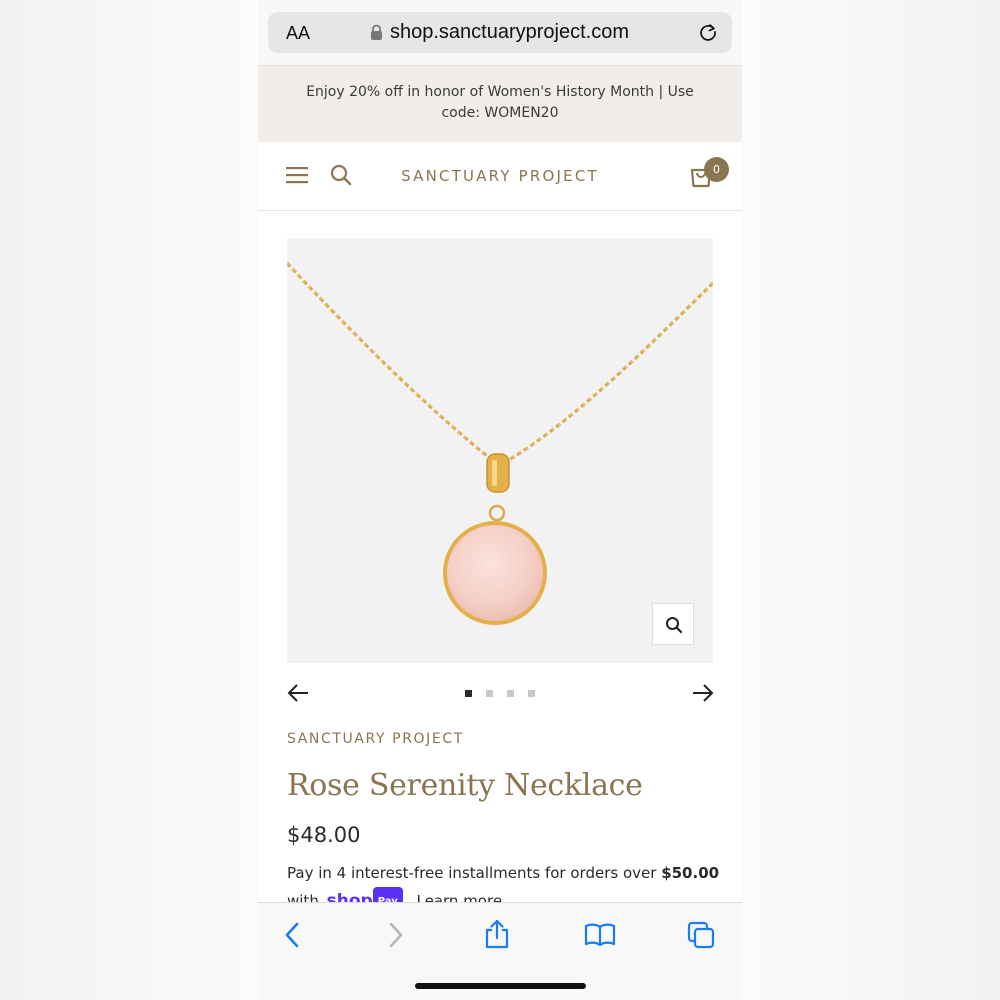  Describe the element at coordinates (690, 873) in the screenshot. I see `installments-threshold: $50.00` at that location.